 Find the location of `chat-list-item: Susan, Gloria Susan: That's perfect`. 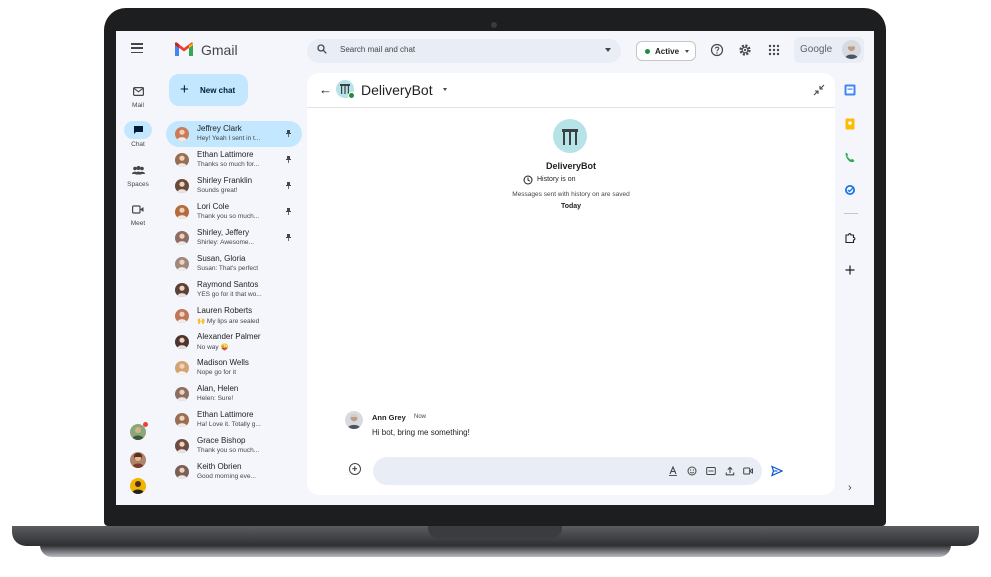

chat-list-item: Susan, Gloria Susan: That's perfect is located at coordinates (234, 264).